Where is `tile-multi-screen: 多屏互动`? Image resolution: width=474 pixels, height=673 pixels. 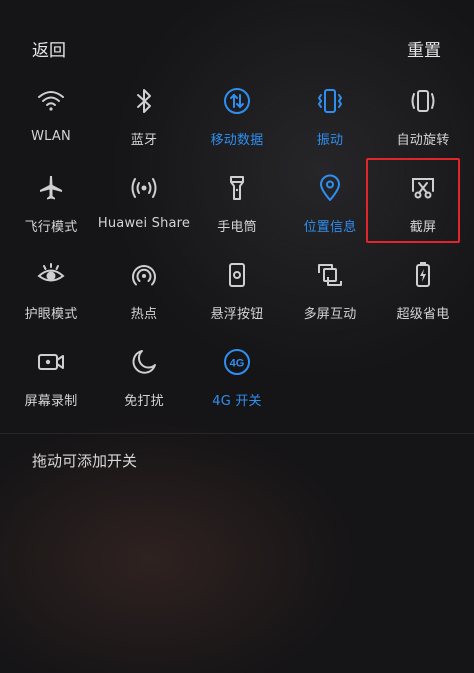
tile-multi-screen: 多屏互动 is located at coordinates (330, 294).